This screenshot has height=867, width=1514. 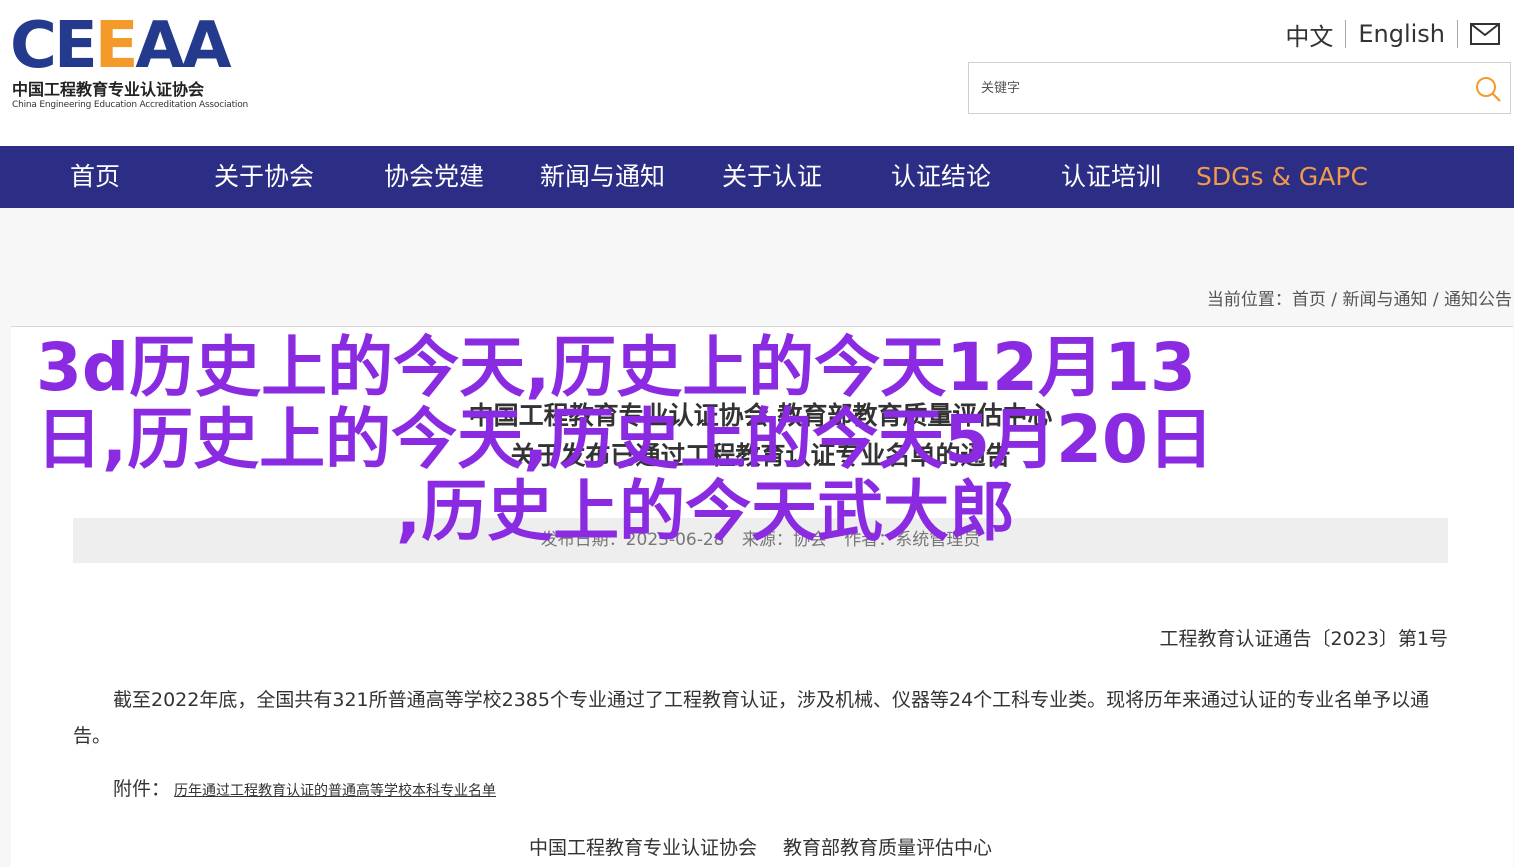 What do you see at coordinates (1478, 300) in the screenshot?
I see `breadcrumb-item-notices: 通知公告` at bounding box center [1478, 300].